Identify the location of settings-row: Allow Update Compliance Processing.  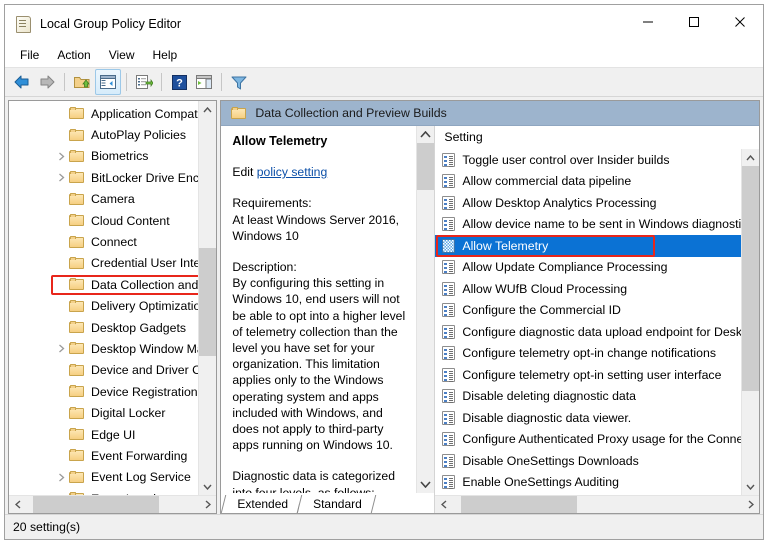
(588, 268).